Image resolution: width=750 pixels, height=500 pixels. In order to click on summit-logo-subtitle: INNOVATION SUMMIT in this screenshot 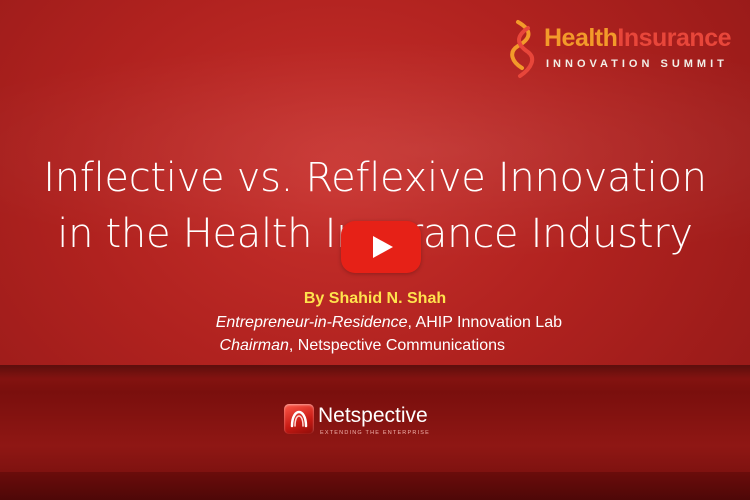, I will do `click(637, 64)`.